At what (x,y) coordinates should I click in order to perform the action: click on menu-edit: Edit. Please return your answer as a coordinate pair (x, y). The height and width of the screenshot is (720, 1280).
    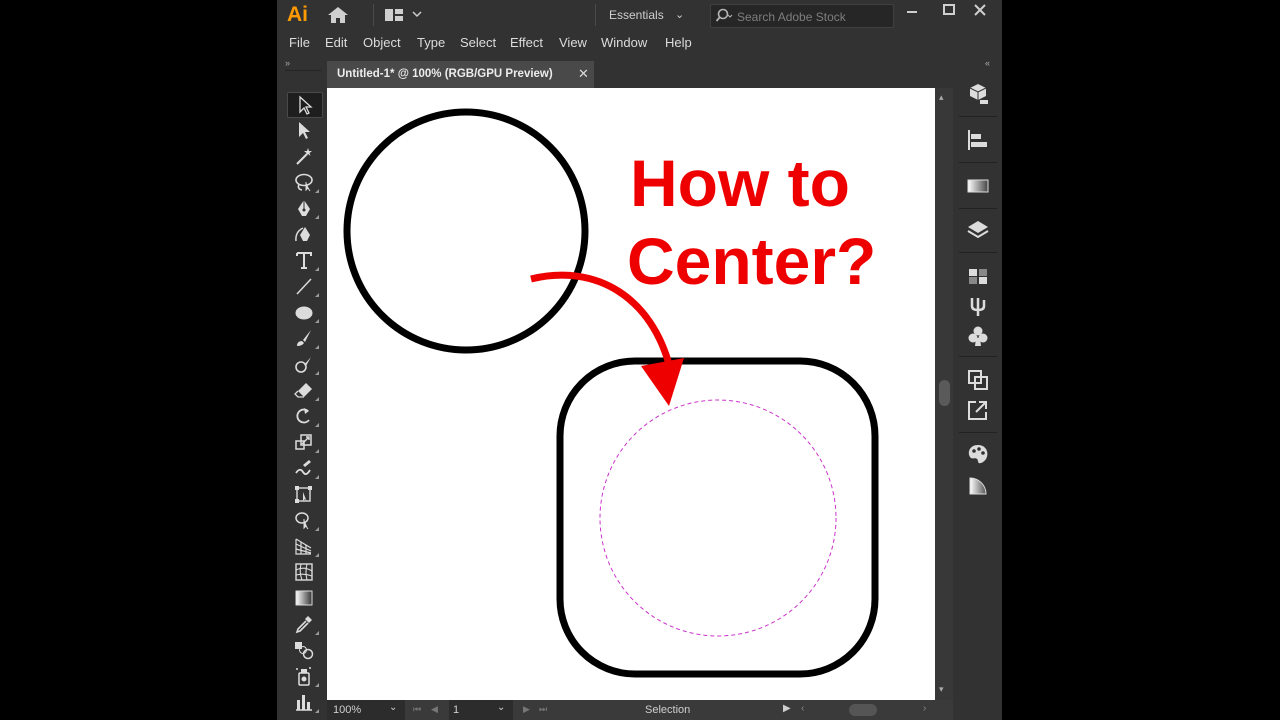
    Looking at the image, I should click on (336, 42).